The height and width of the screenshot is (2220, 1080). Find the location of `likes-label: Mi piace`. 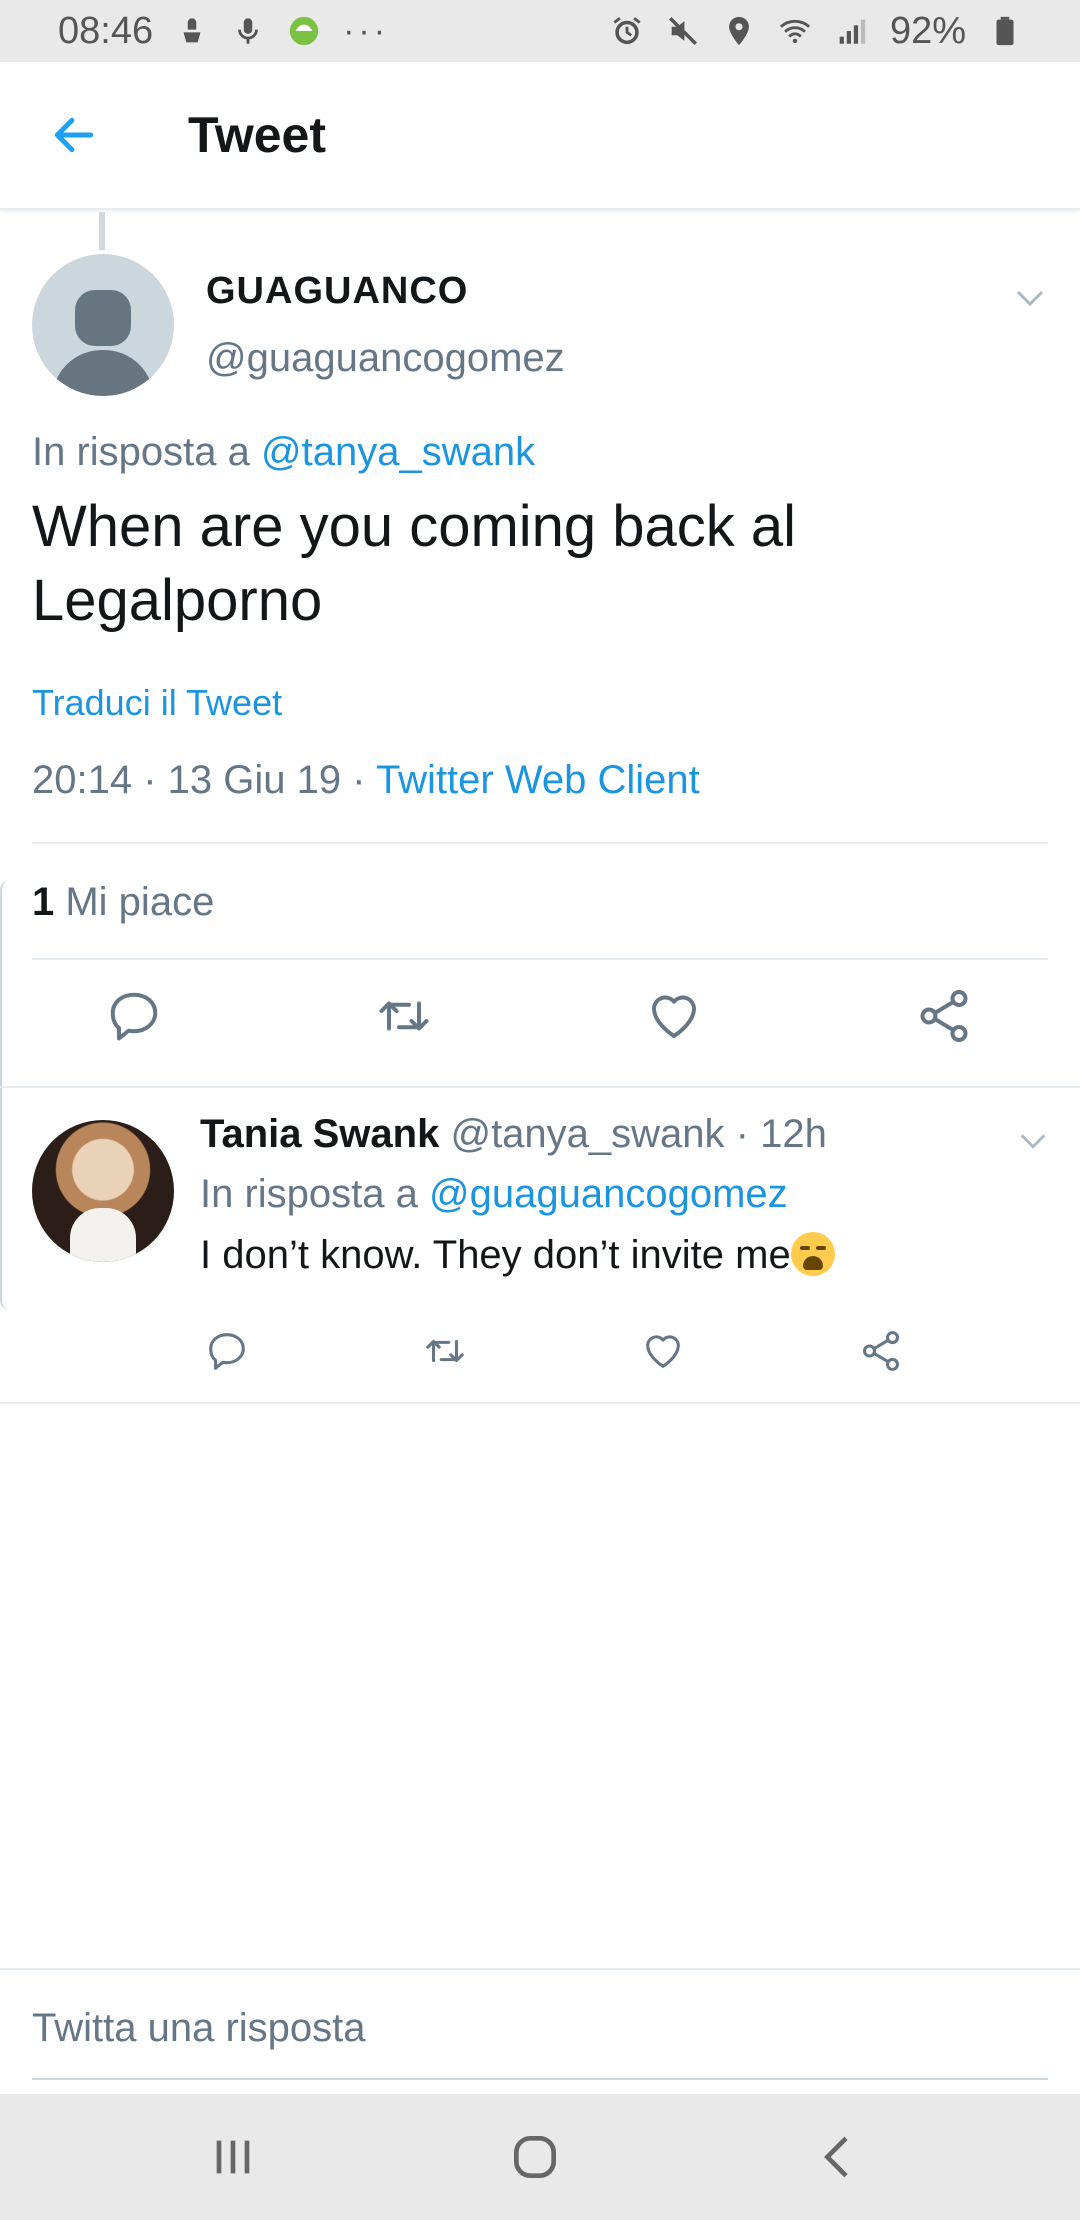

likes-label: Mi piace is located at coordinates (134, 902).